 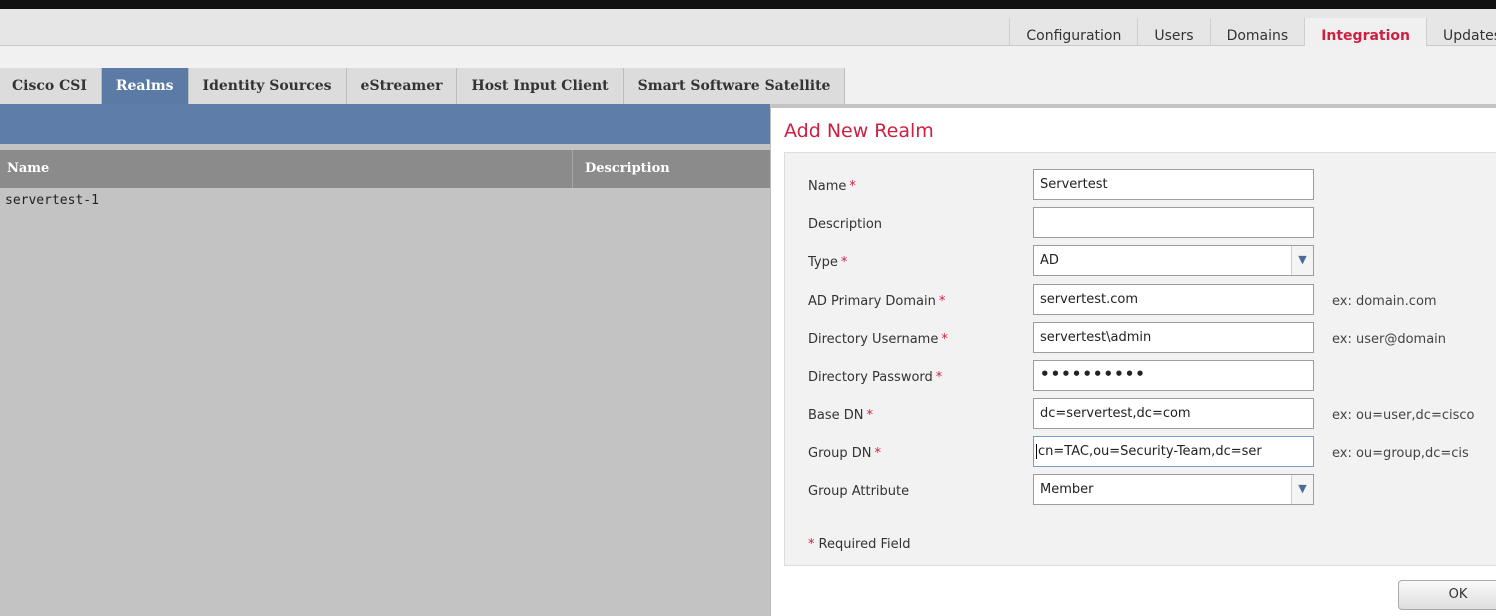 I want to click on column-header-name: Name, so click(x=286, y=169).